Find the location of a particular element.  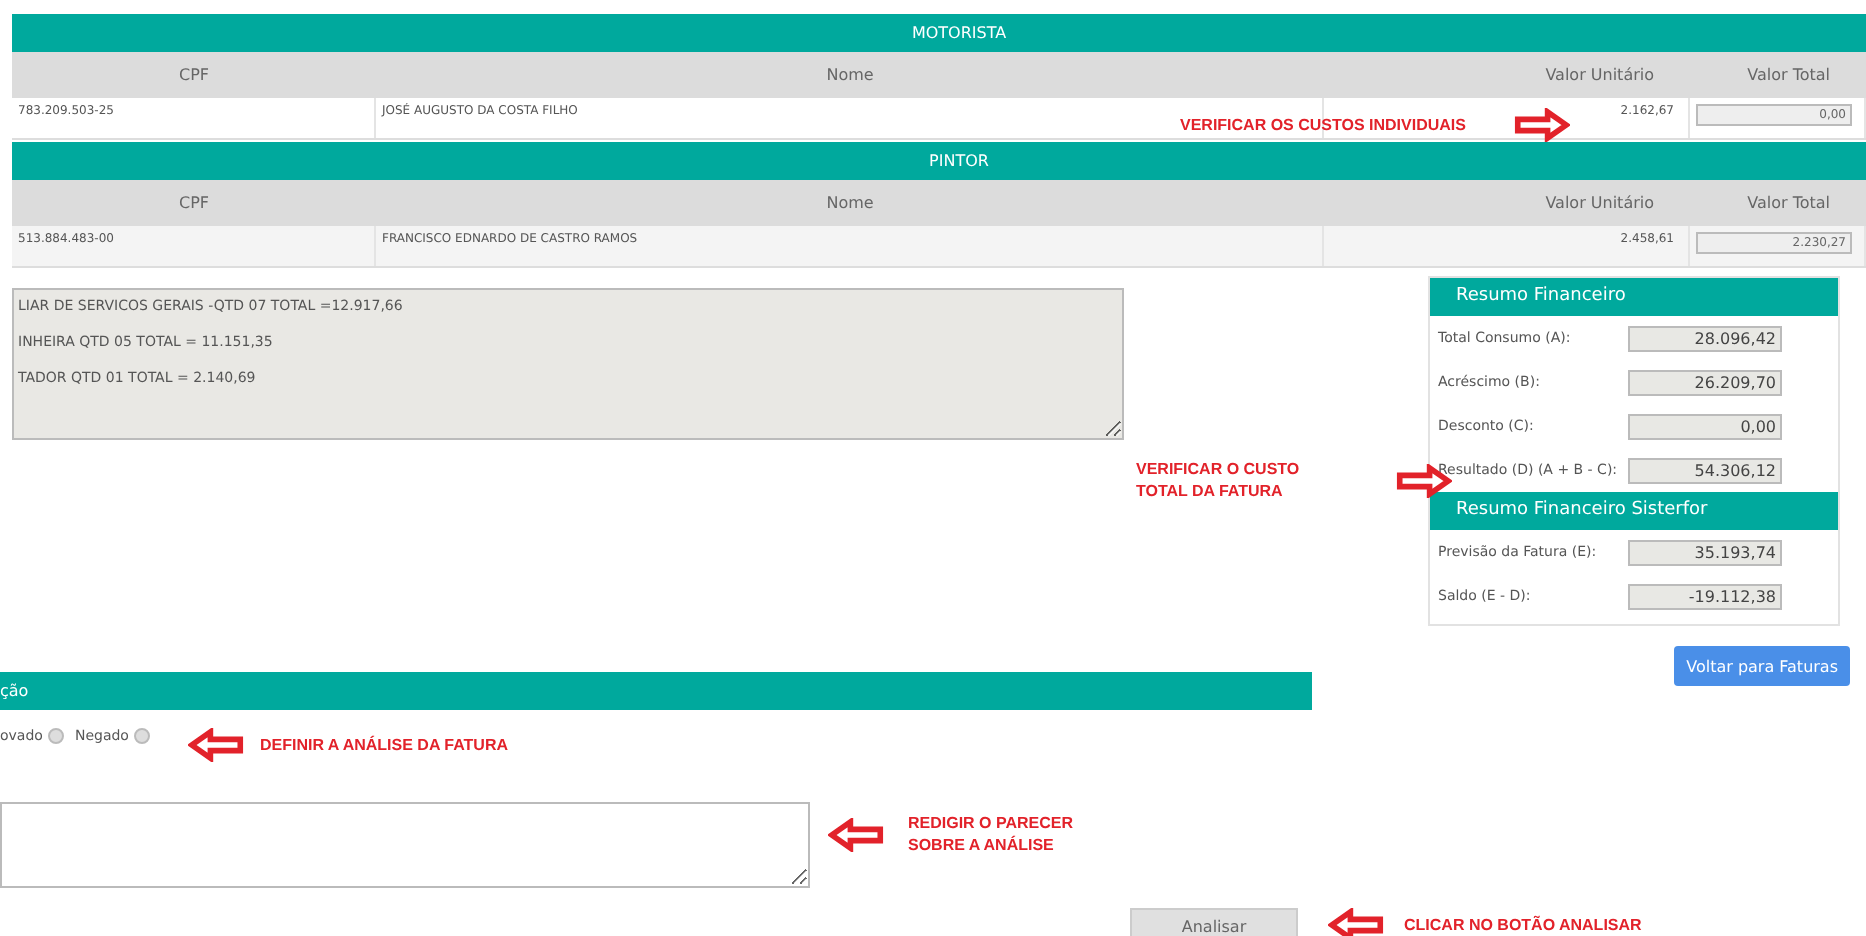

annotation-text: VERIFICAR OS CUSTOS INDIVIDUAIS is located at coordinates (1323, 125).